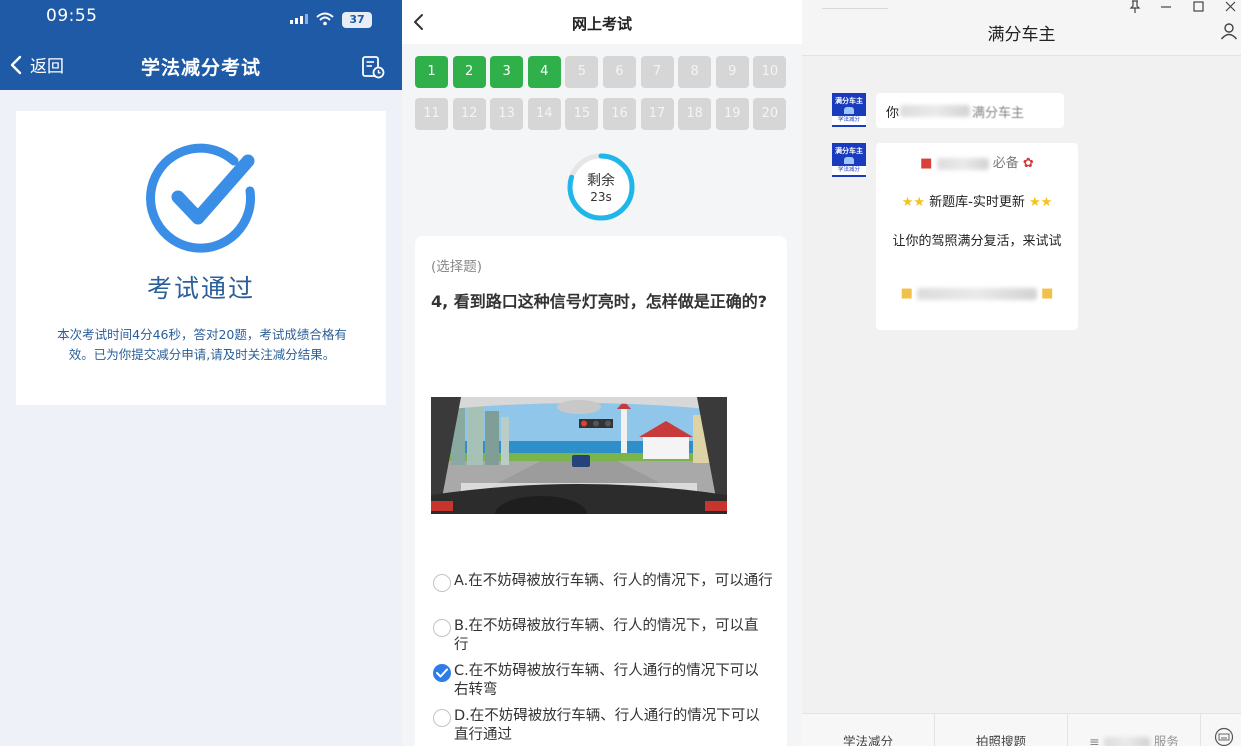  What do you see at coordinates (602, 93) in the screenshot?
I see `question-grid: 1 2 3 4 5 6 7 8 9 10 11 12 13 14 15 16 17 18 19 20` at bounding box center [602, 93].